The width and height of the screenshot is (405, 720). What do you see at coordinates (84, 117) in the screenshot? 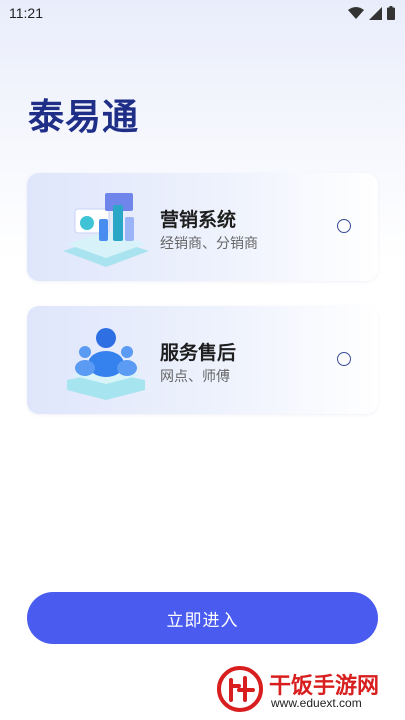
I see `app-title: 泰易通` at bounding box center [84, 117].